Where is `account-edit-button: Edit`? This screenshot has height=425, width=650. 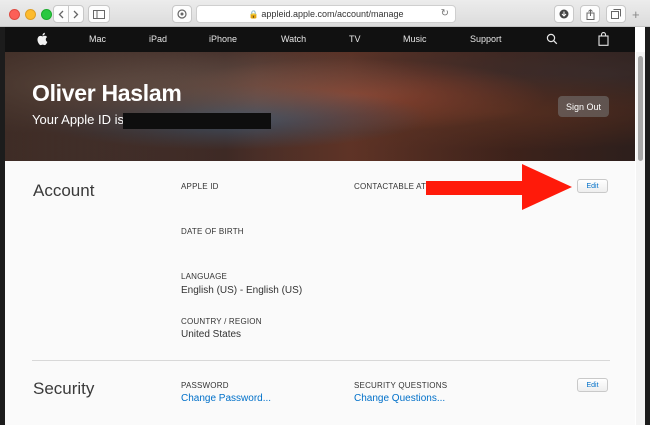 account-edit-button: Edit is located at coordinates (592, 186).